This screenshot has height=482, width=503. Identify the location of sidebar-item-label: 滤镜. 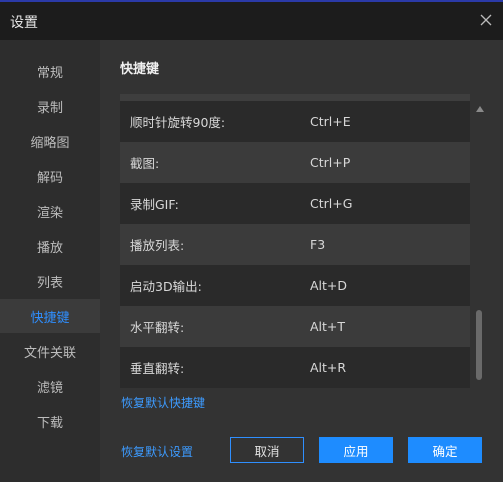
(49, 388).